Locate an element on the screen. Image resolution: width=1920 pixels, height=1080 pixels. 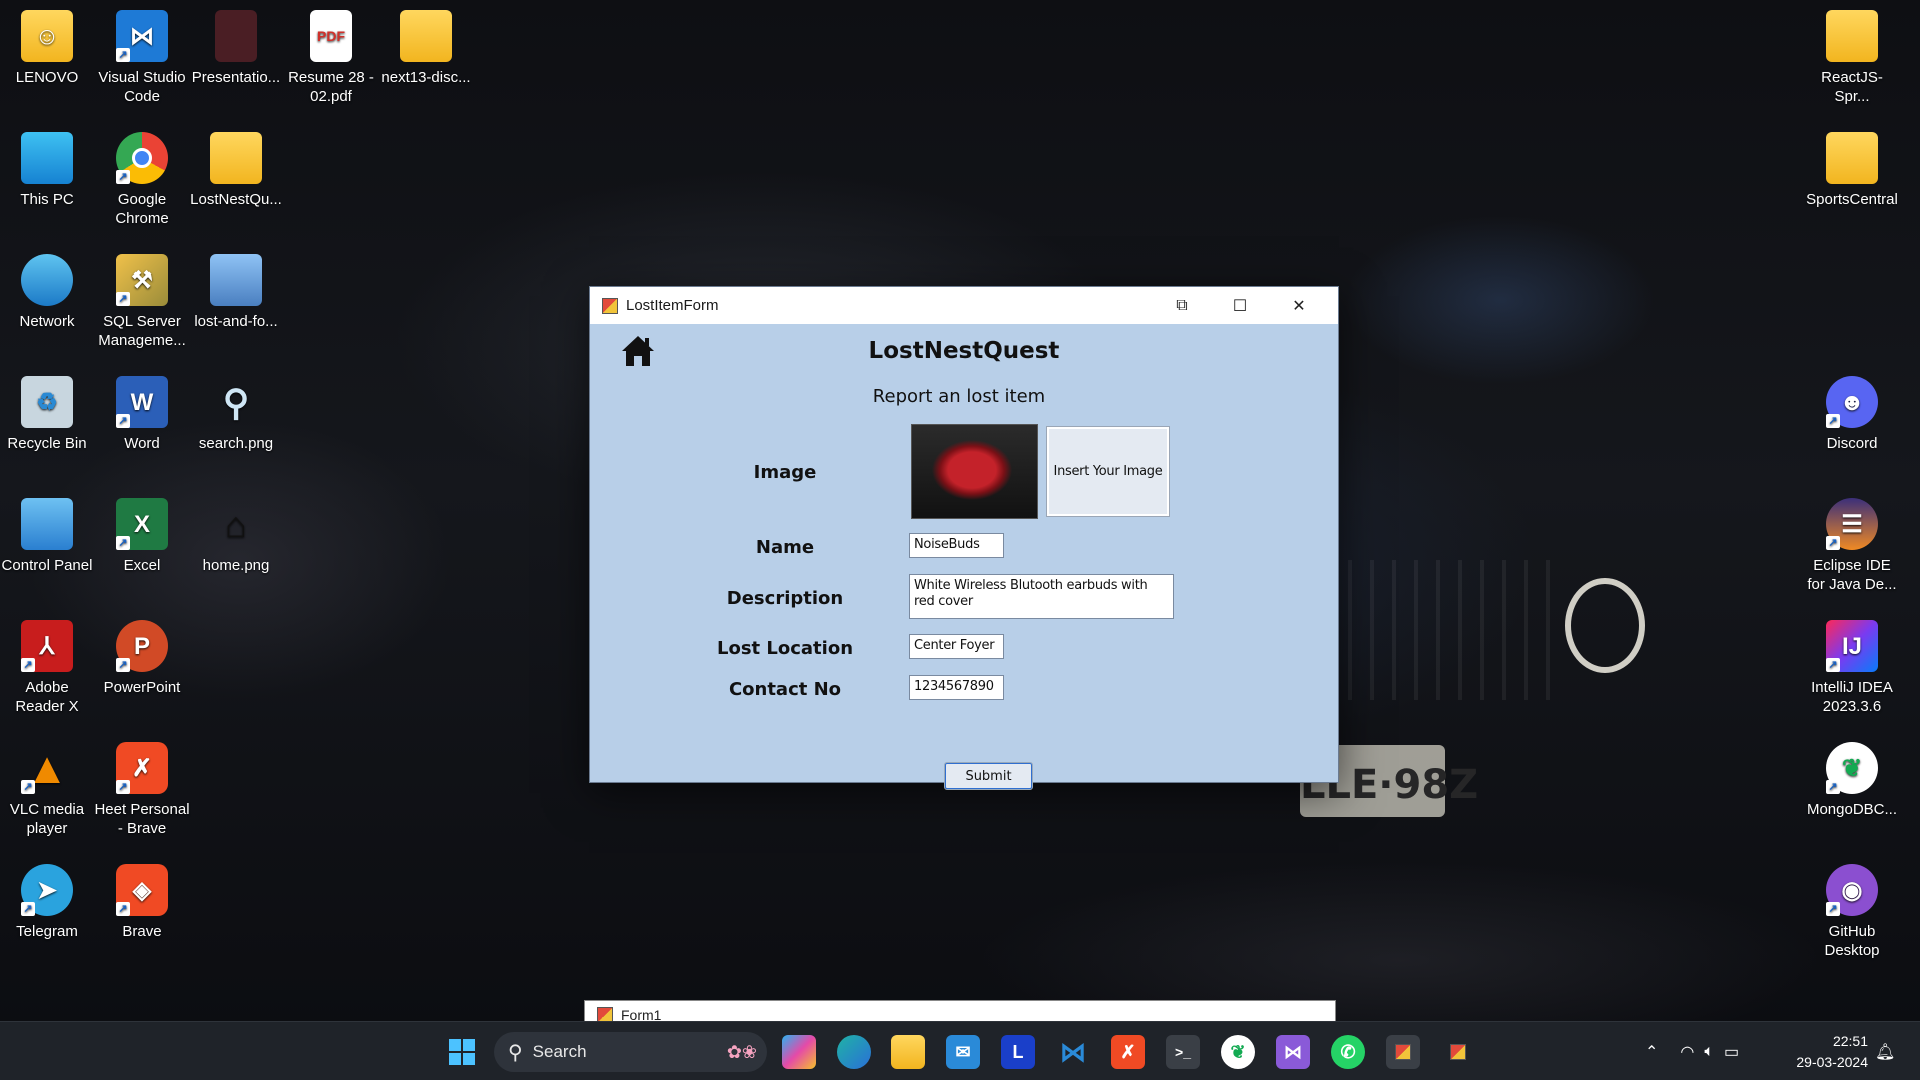
desktop-icon-github-desktop: ◉ ↗ GitHub Desktop is located at coordinates (1852, 912).